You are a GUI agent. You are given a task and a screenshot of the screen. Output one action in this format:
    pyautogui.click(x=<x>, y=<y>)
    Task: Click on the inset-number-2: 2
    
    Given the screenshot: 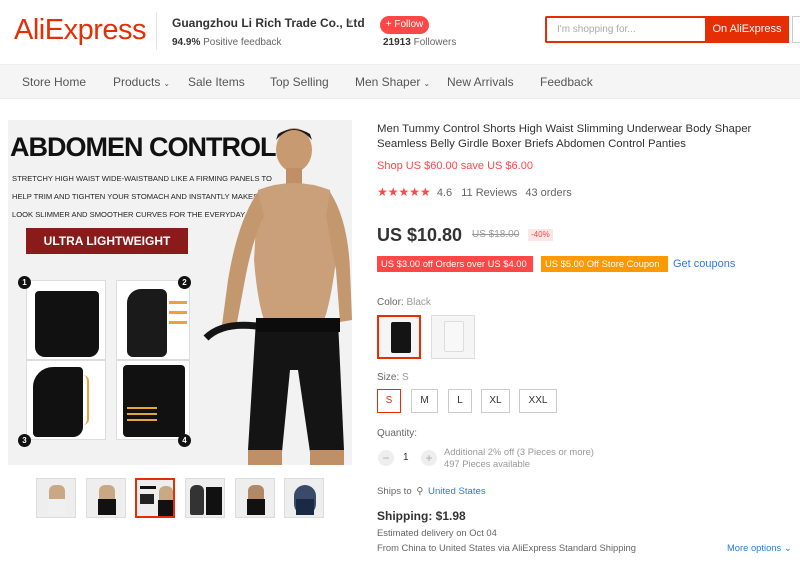 What is the action you would take?
    pyautogui.click(x=184, y=282)
    